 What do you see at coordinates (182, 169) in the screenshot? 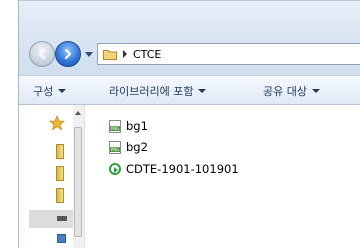
I see `file-name: CDTE-1901-101901` at bounding box center [182, 169].